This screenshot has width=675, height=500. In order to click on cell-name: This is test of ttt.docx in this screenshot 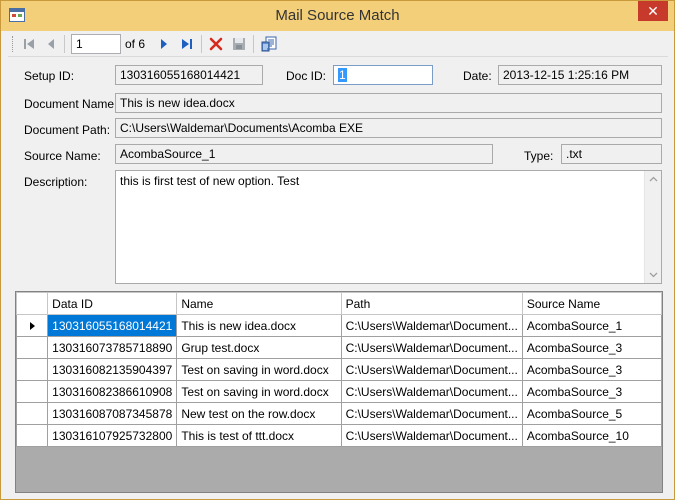, I will do `click(259, 435)`.